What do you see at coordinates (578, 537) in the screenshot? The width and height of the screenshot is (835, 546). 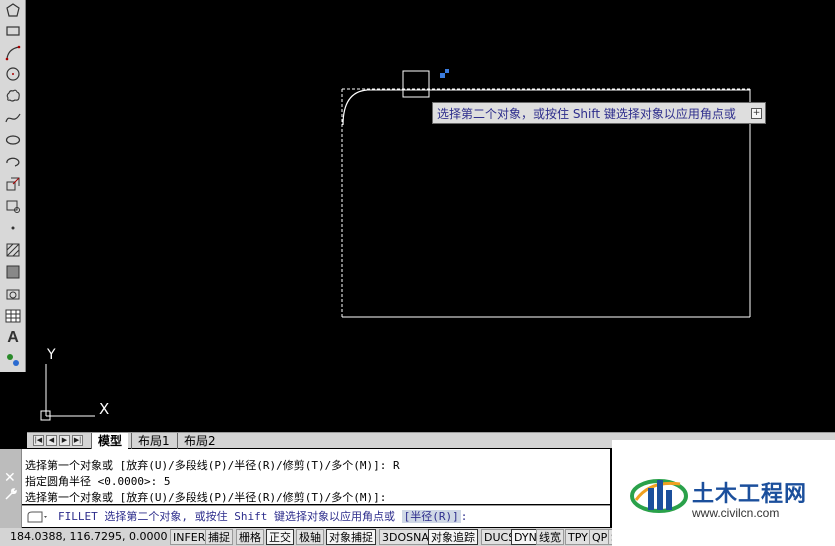 I see `status-tpy-button: TPY` at bounding box center [578, 537].